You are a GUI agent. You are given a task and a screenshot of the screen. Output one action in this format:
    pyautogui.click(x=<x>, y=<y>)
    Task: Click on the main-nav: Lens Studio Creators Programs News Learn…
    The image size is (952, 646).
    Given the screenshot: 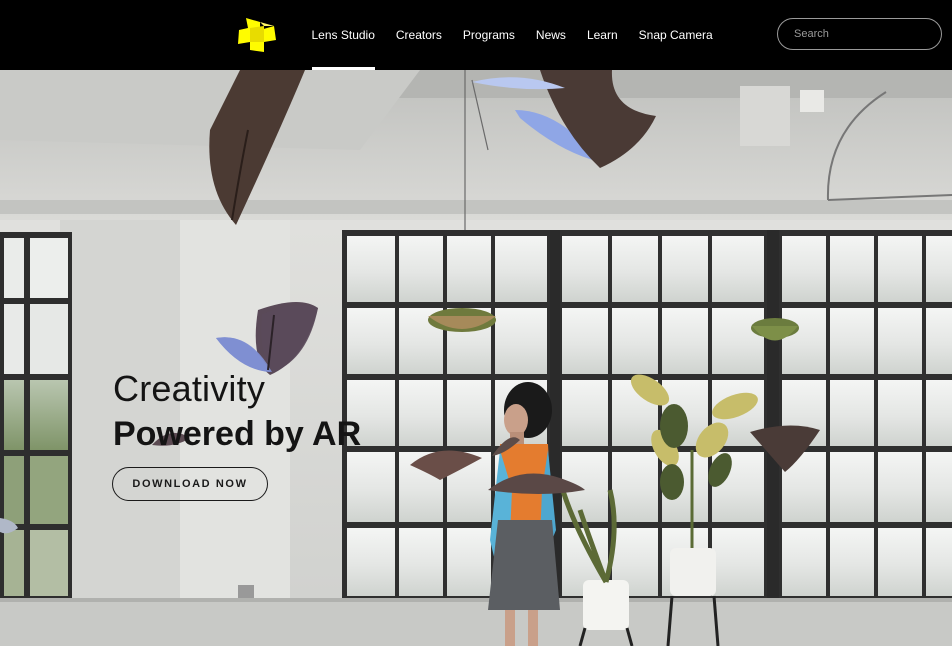 What is the action you would take?
    pyautogui.click(x=512, y=35)
    